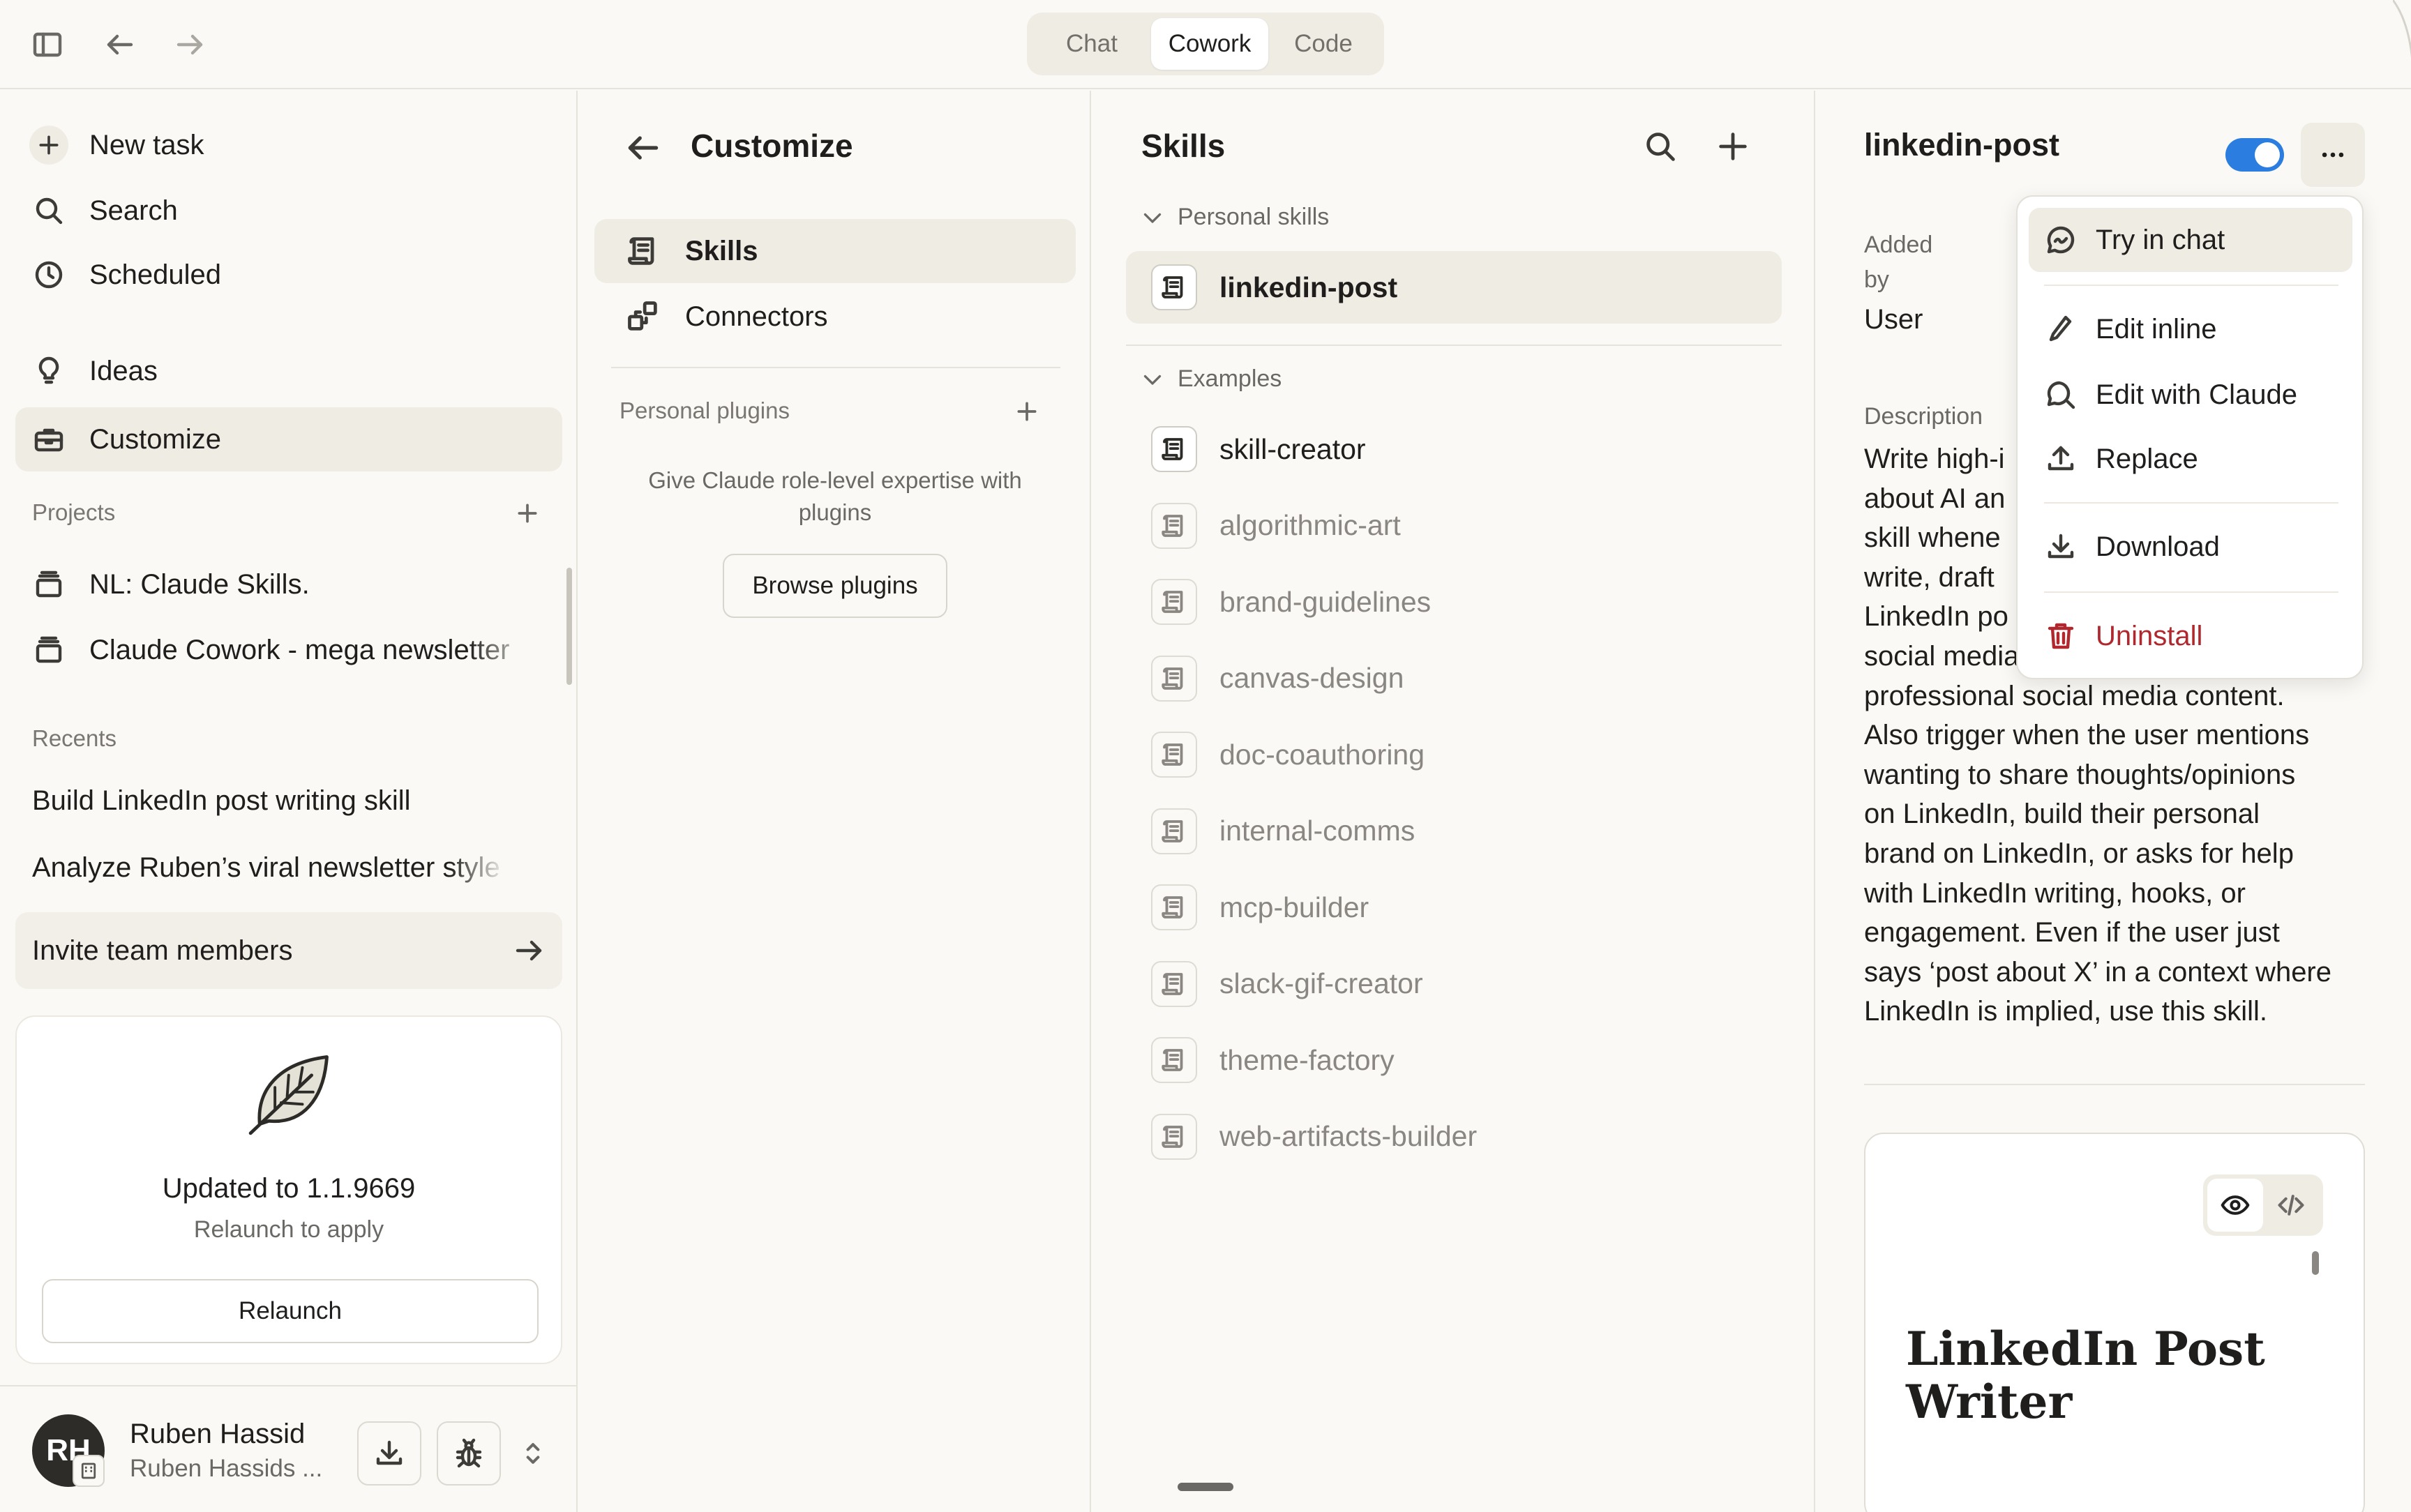 This screenshot has width=2411, height=1512. Describe the element at coordinates (1294, 907) in the screenshot. I see `skill-label: mcp-builder` at that location.